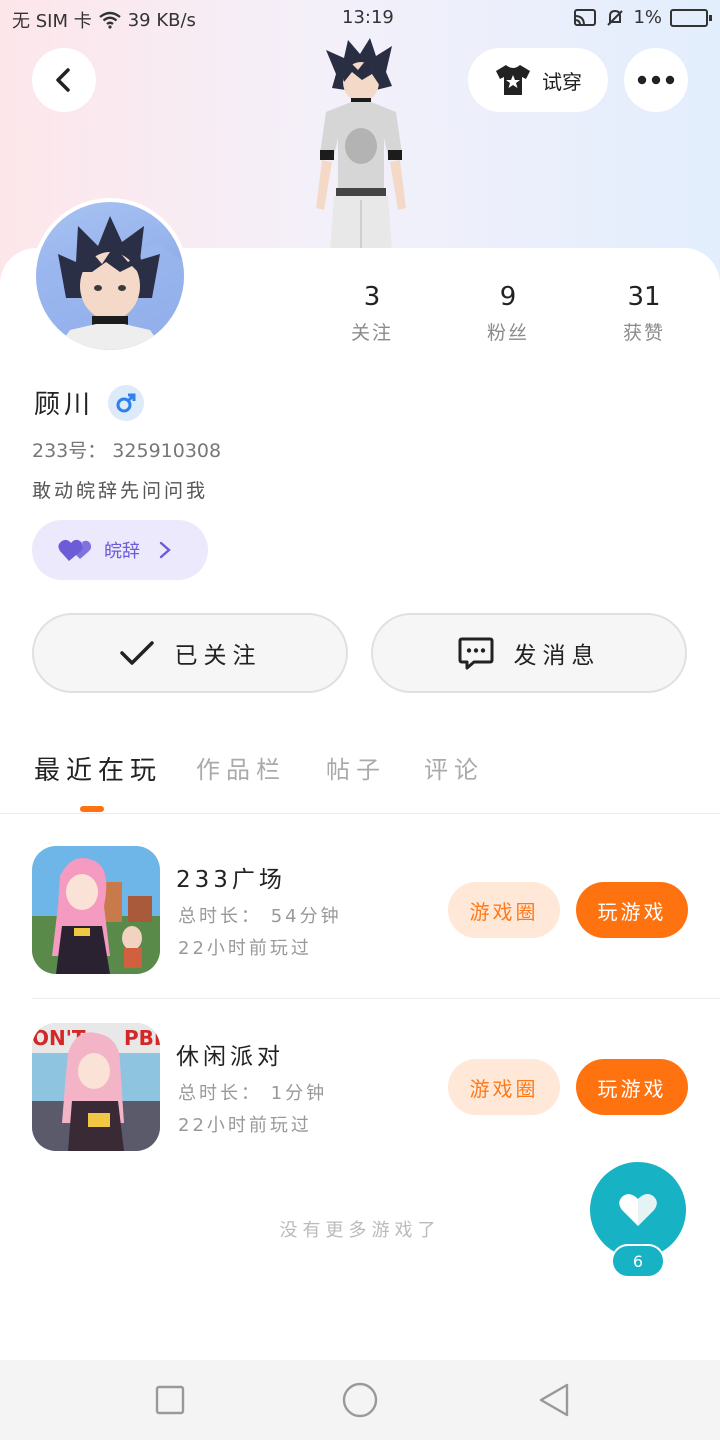 This screenshot has width=720, height=1440. I want to click on status-left: 无 SIM 卡 39 KB/s, so click(104, 20).